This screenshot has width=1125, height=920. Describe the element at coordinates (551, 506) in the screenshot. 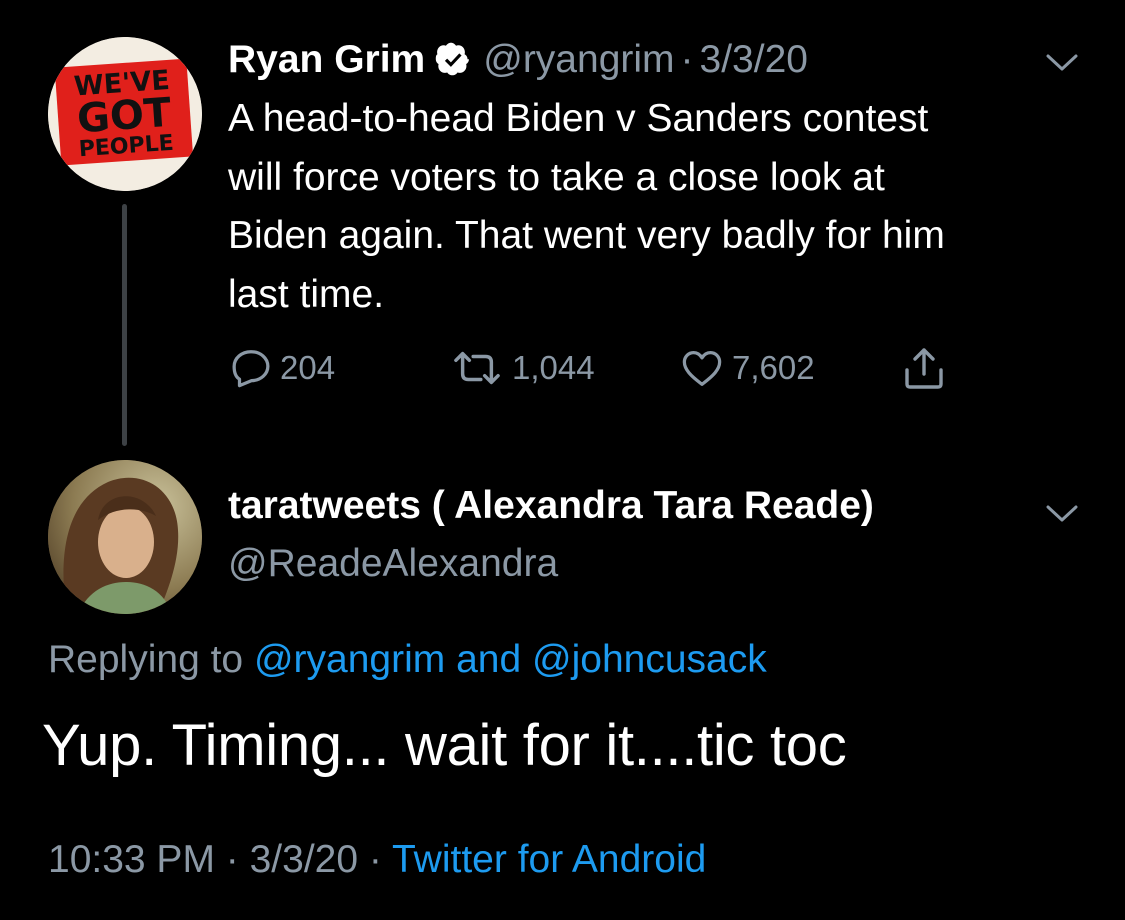

I see `reply-author-name: taratweets ( Alexandra Tara Reade)` at that location.